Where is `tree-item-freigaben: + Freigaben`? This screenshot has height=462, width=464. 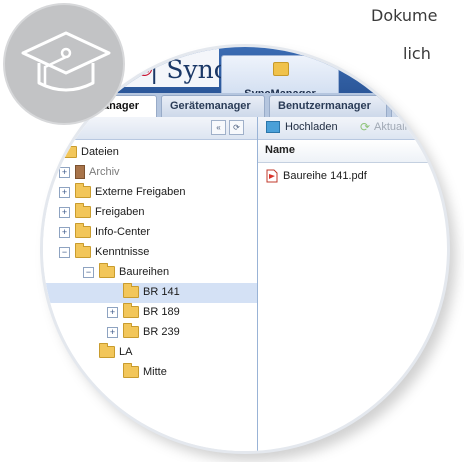 tree-item-freigaben: + Freigaben is located at coordinates (150, 213).